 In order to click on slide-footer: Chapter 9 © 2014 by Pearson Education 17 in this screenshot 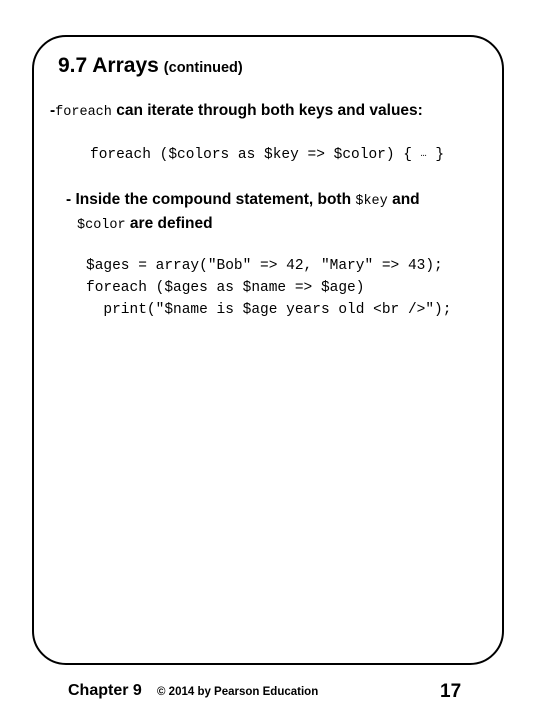, I will do `click(270, 696)`.